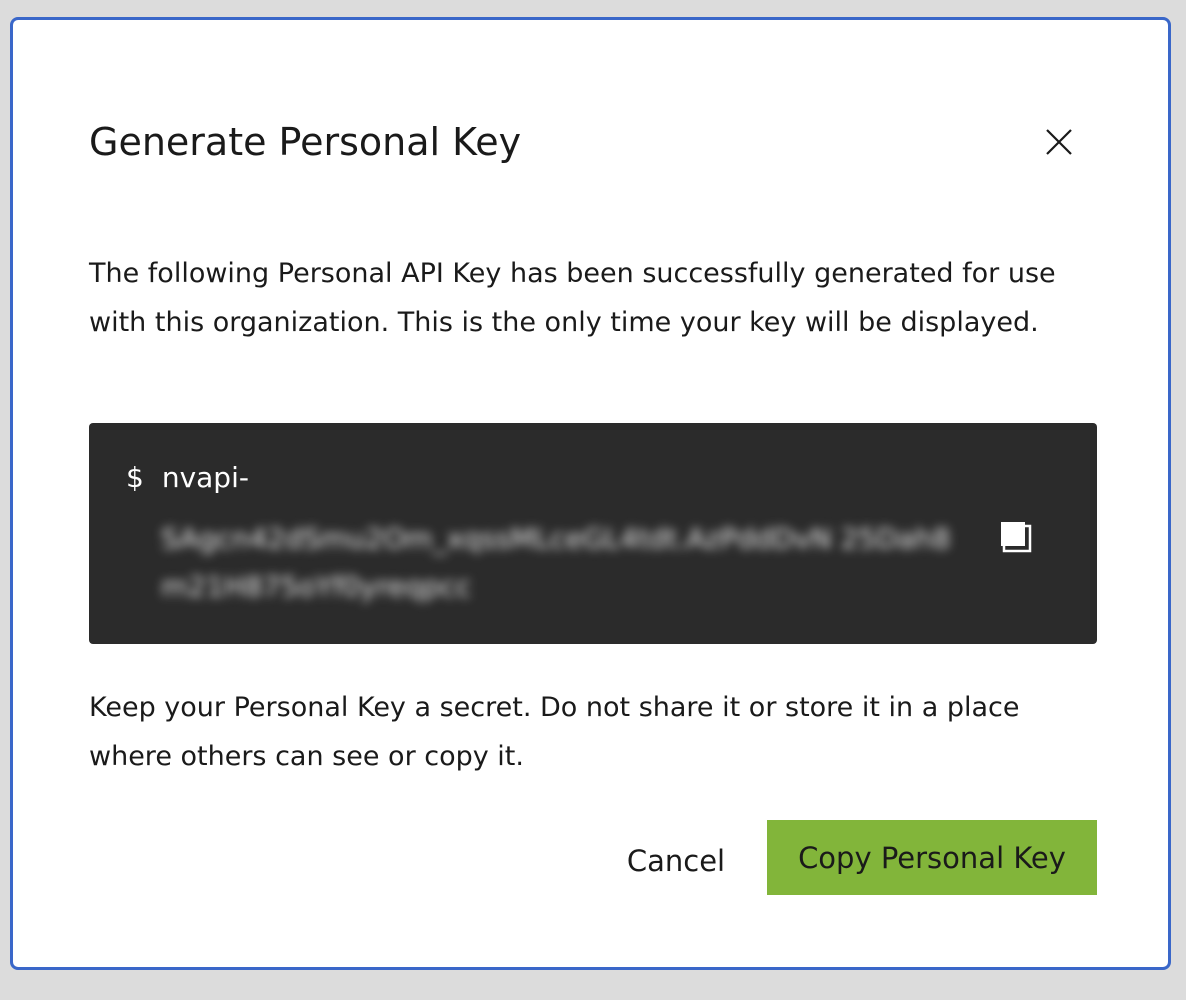  I want to click on api-key-prefix: nvapi-, so click(205, 477).